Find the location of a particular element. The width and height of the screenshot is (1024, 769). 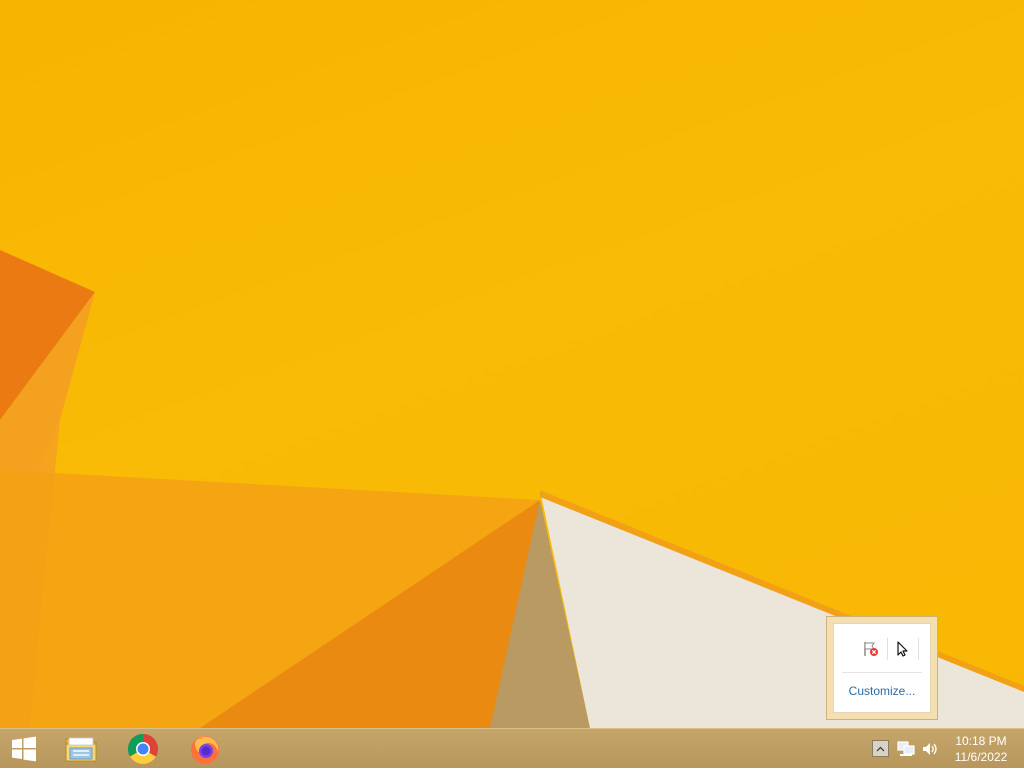

firefox-icon is located at coordinates (205, 749).